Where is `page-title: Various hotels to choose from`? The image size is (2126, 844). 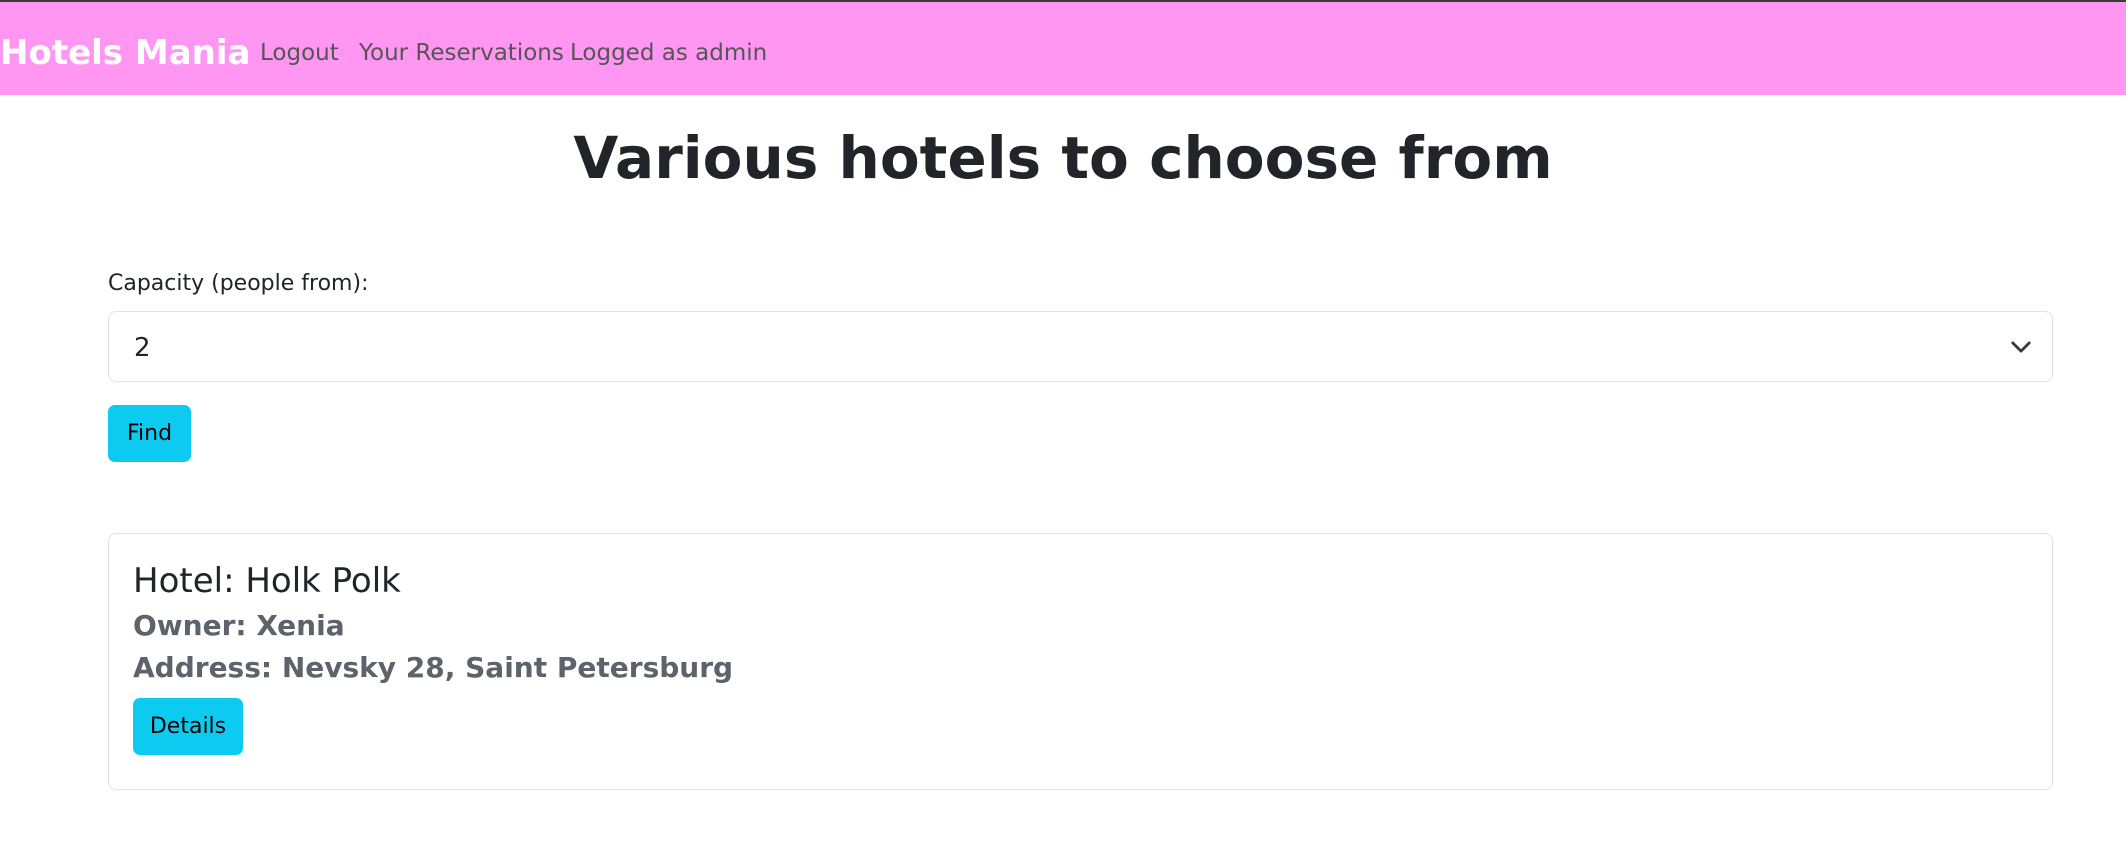 page-title: Various hotels to choose from is located at coordinates (1063, 158).